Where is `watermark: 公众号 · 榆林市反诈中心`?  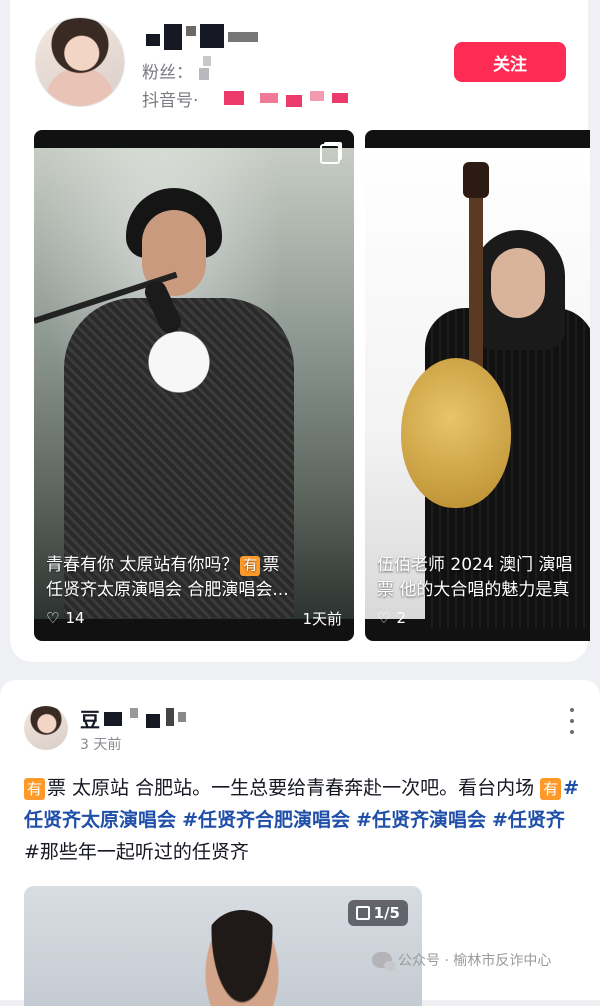
watermark: 公众号 · 榆林市反诈中心 is located at coordinates (461, 960).